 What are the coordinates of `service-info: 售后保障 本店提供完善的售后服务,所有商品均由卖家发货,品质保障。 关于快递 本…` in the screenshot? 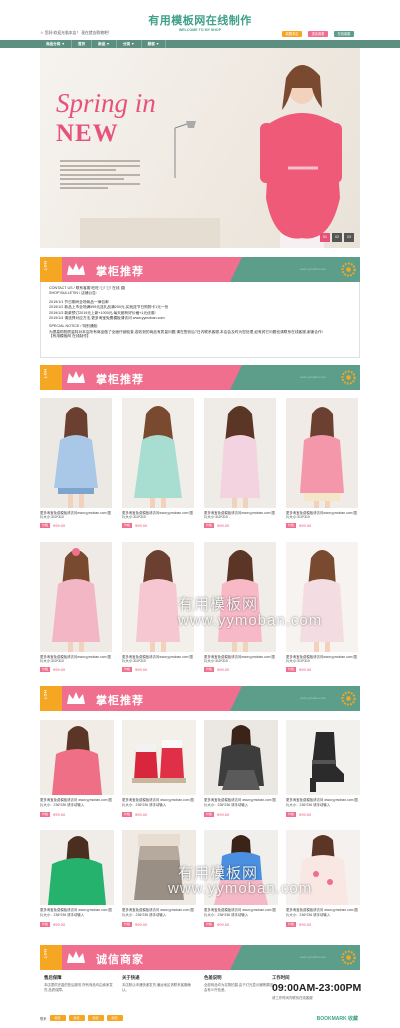 It's located at (200, 993).